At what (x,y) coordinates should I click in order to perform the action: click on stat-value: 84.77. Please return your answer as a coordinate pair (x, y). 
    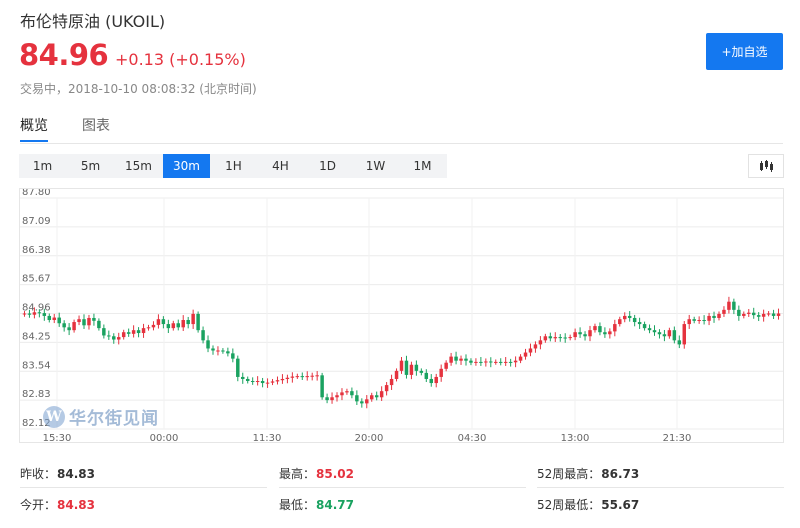
    Looking at the image, I should click on (335, 505).